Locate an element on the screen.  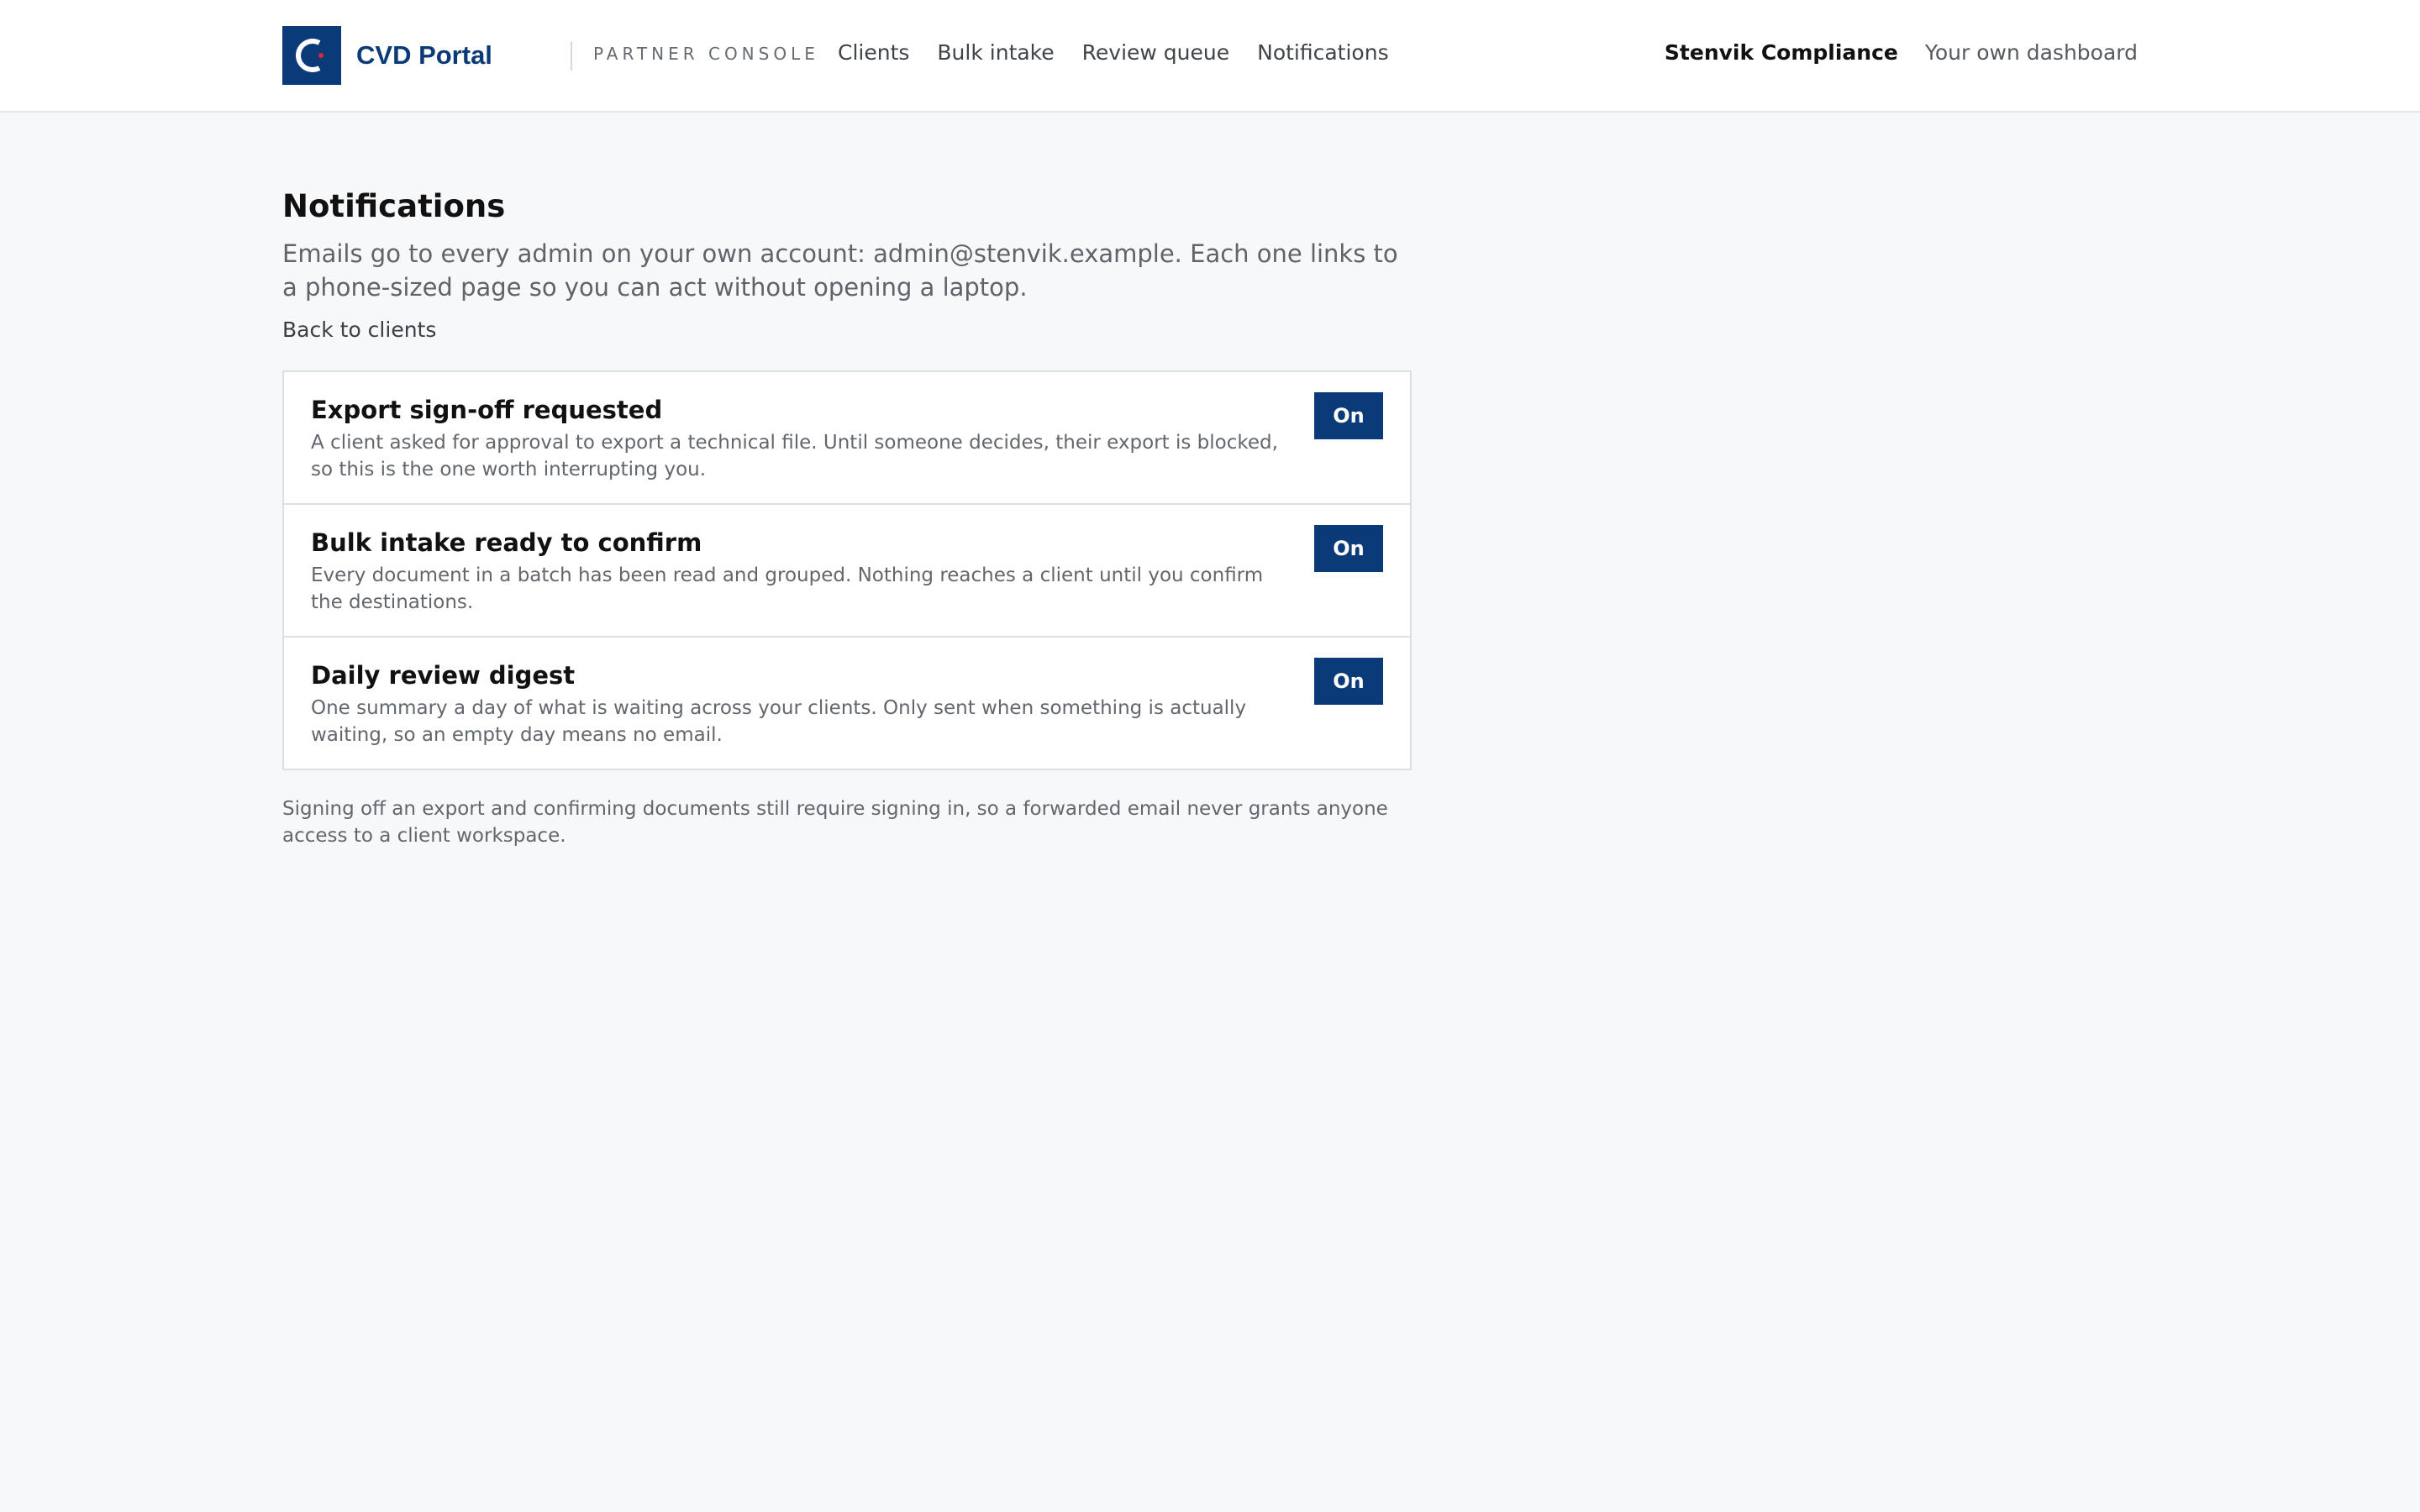
org-name: Stenvik Compliance is located at coordinates (1781, 52).